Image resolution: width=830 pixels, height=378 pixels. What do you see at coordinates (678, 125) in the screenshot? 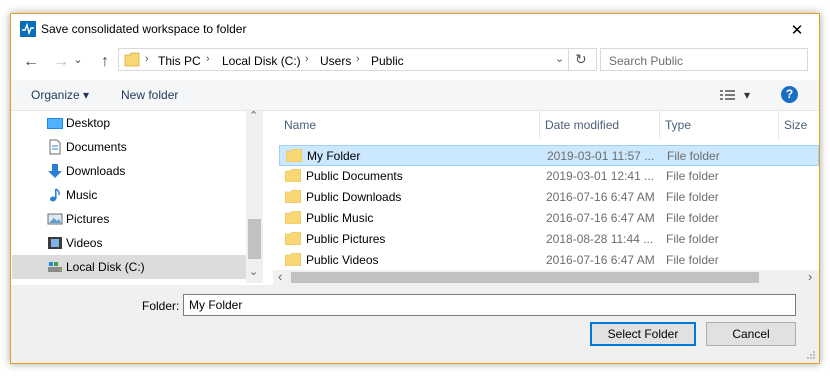
I see `column-header-type: Type` at bounding box center [678, 125].